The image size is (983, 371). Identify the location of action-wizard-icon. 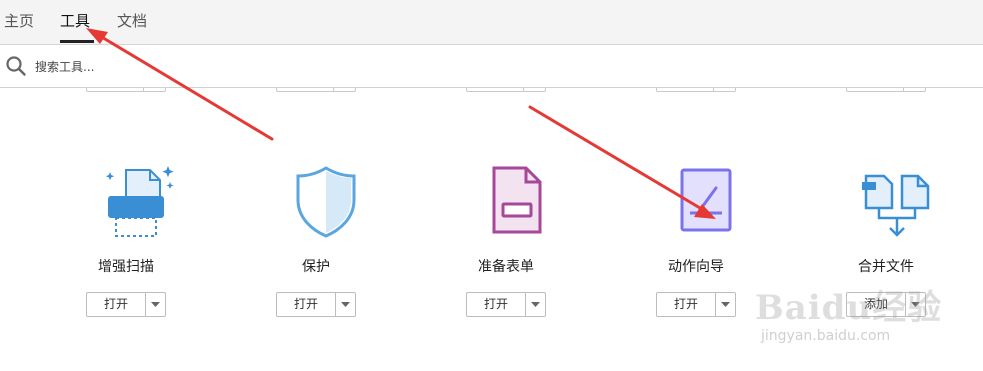
(706, 200).